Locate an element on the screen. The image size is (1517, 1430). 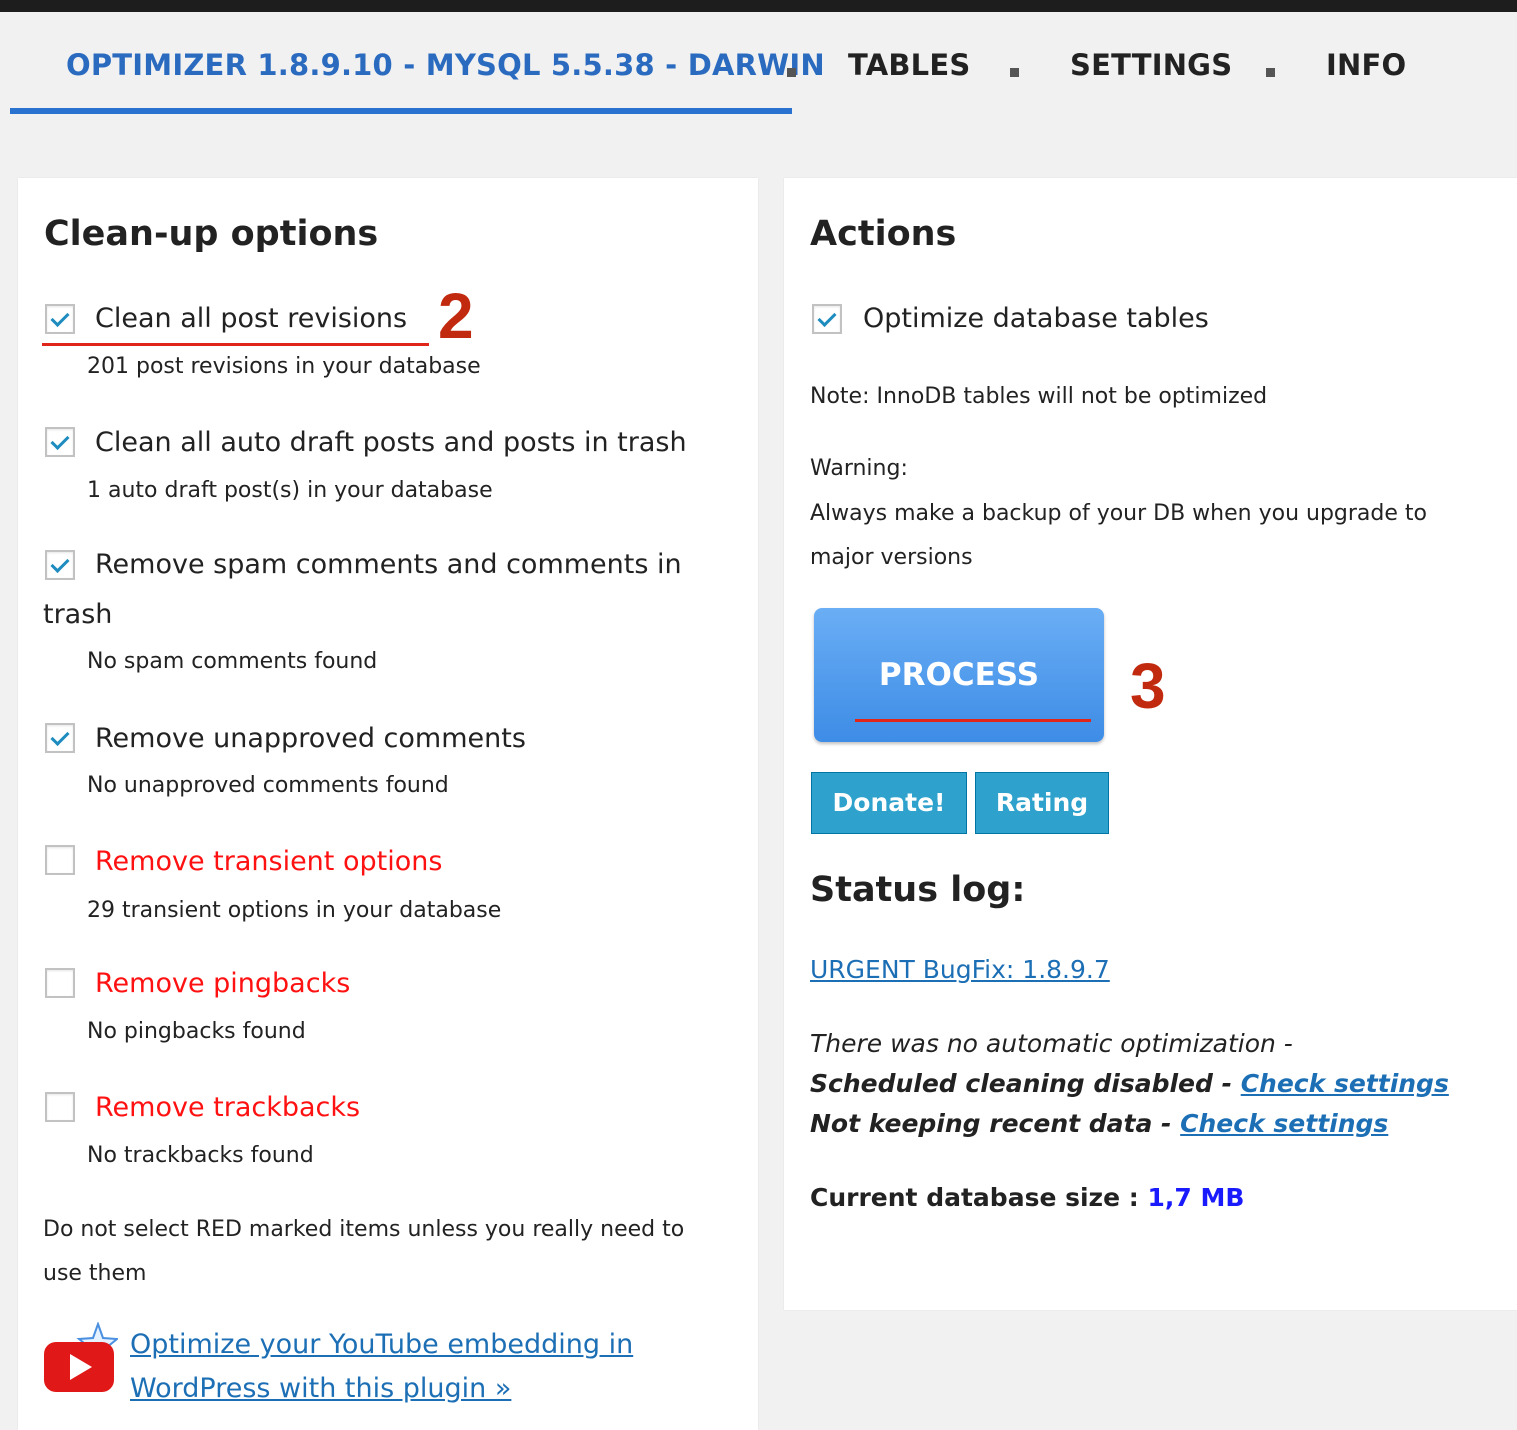
status-line-no-auto-optimization: There was no automatic optimization - is located at coordinates (1051, 1043).